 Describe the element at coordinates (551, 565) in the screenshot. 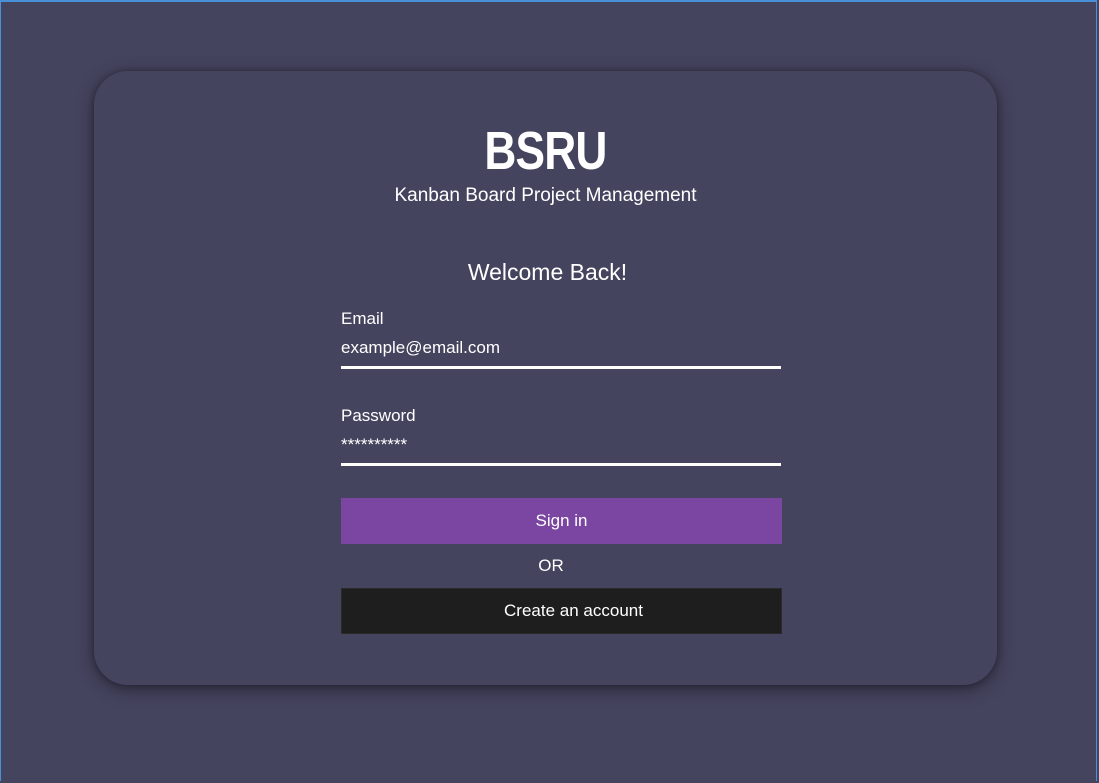

I see `or-divider: OR` at that location.